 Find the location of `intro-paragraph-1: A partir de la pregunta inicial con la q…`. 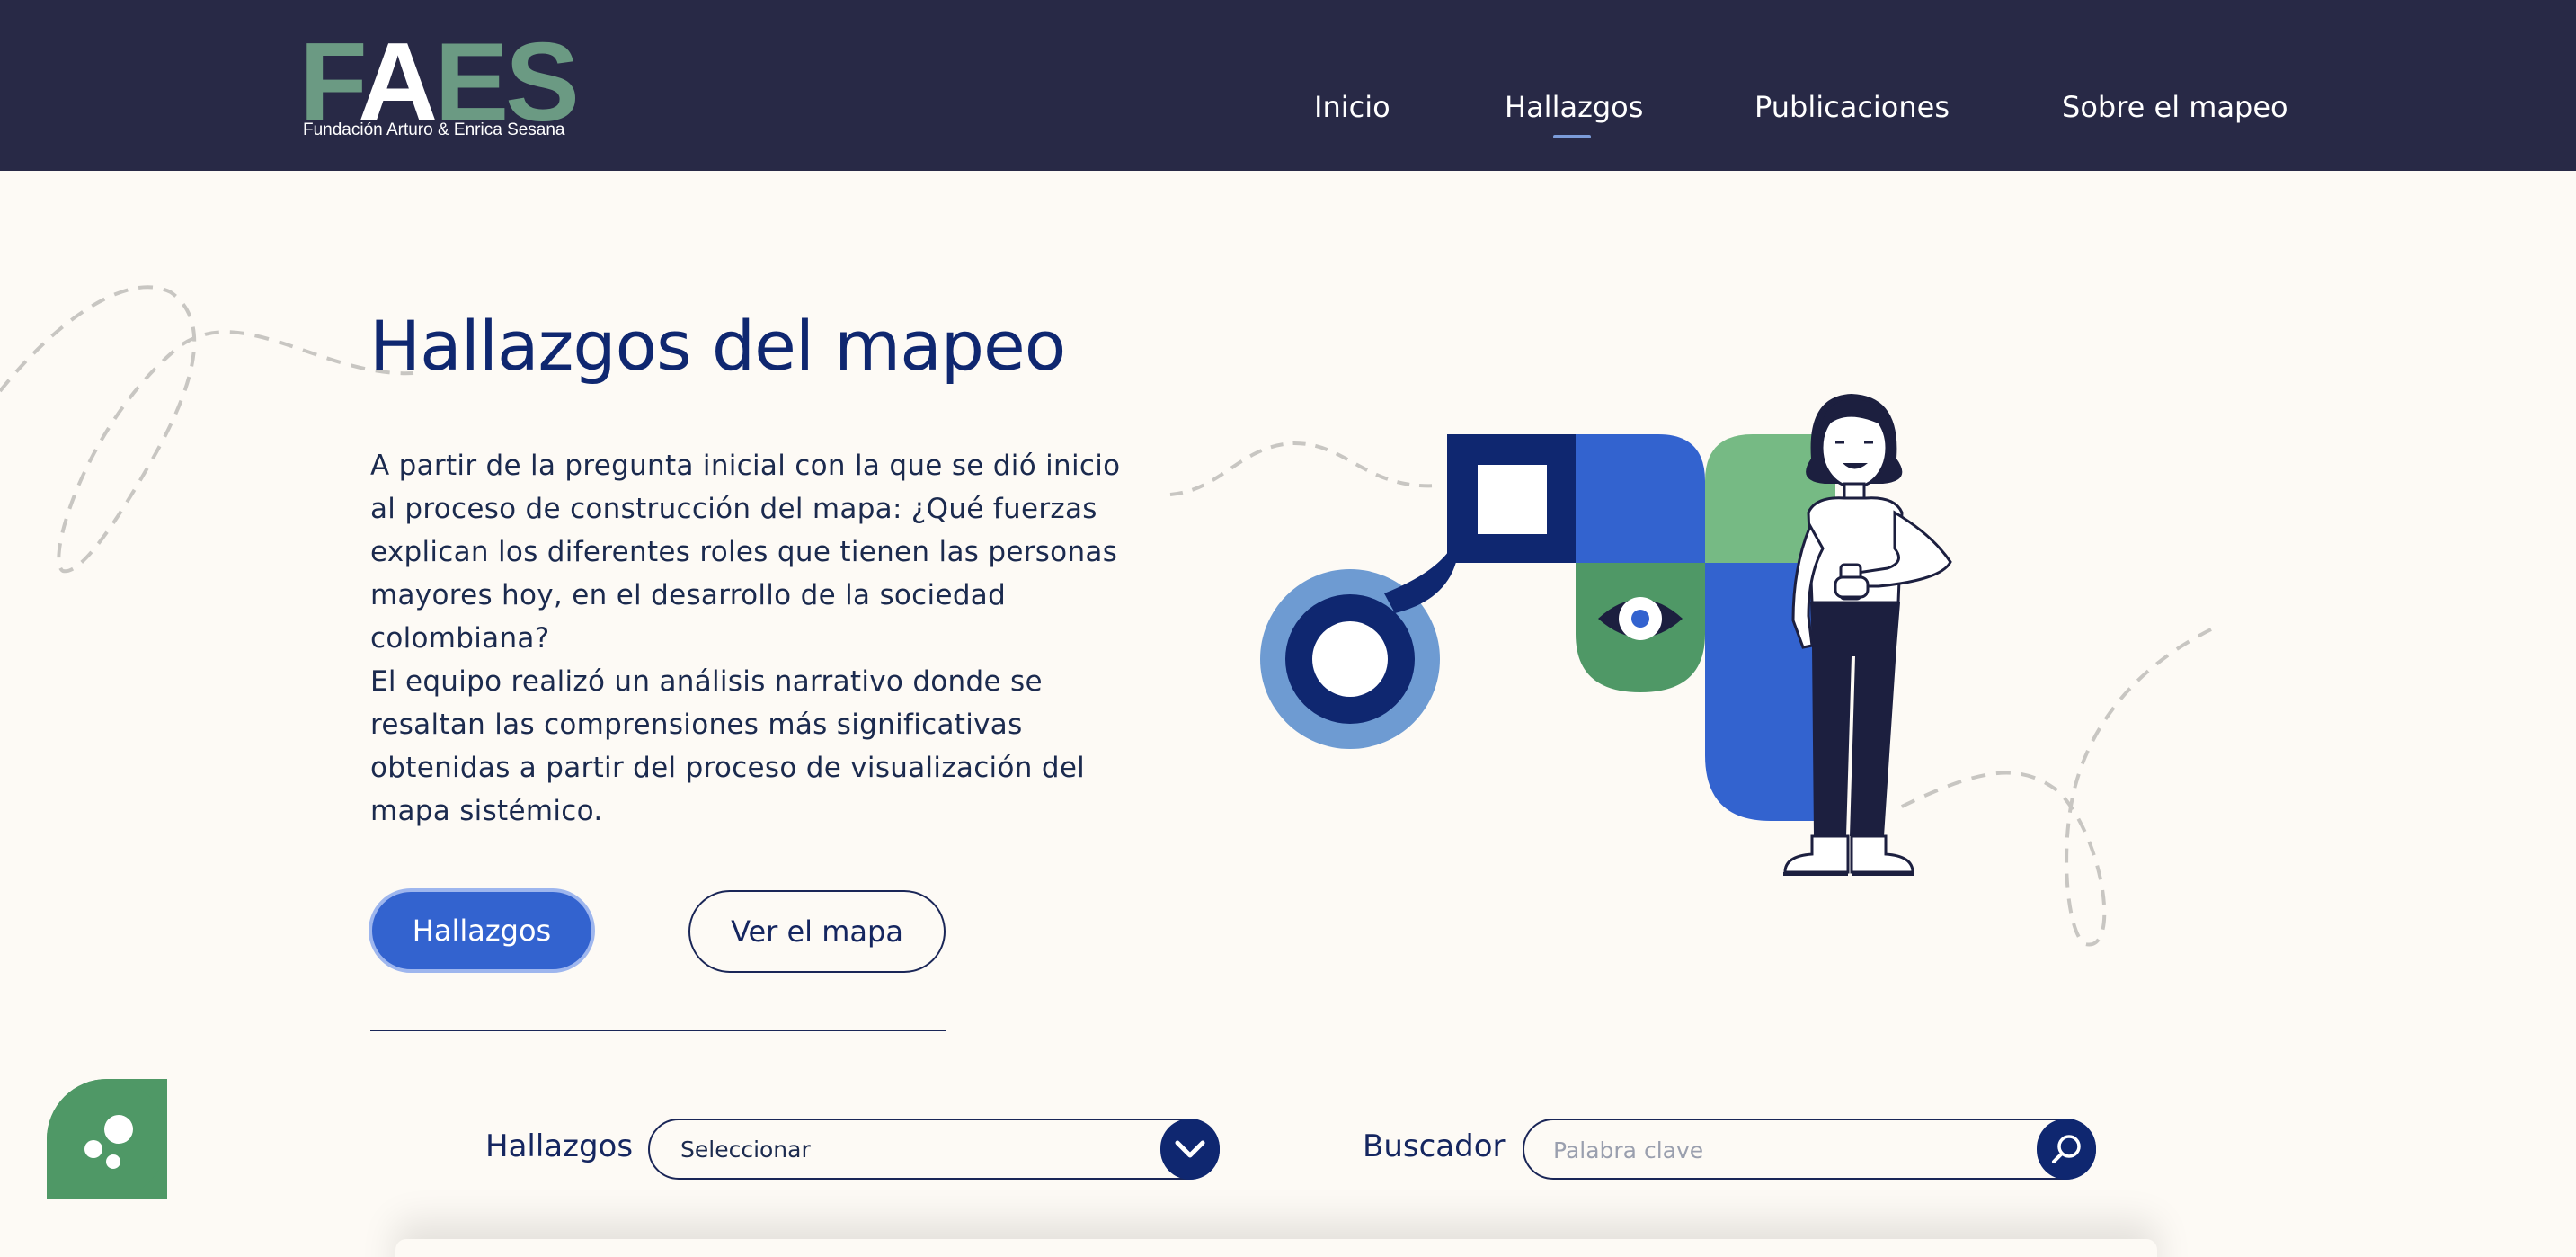

intro-paragraph-1: A partir de la pregunta inicial con la q… is located at coordinates (745, 552).